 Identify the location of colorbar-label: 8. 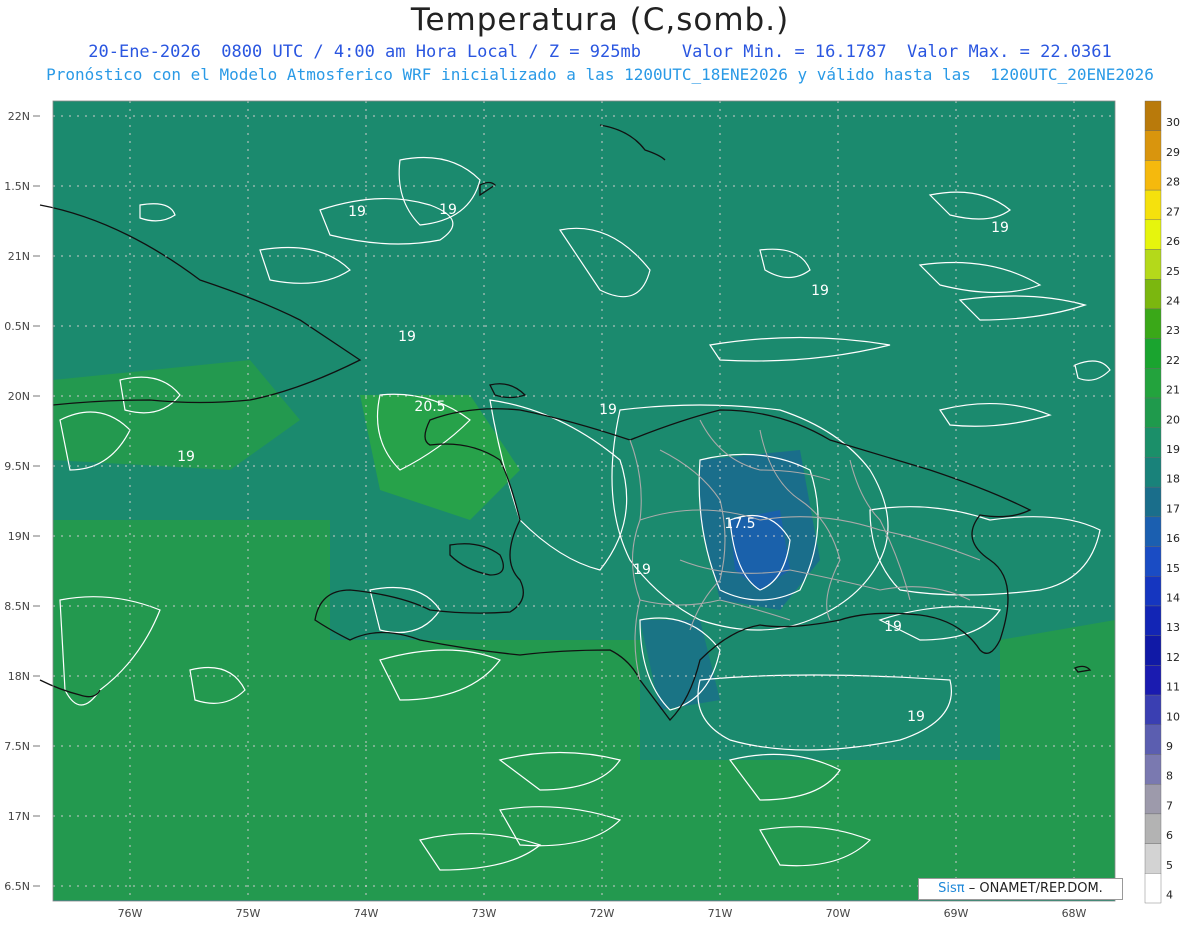
(1169, 776).